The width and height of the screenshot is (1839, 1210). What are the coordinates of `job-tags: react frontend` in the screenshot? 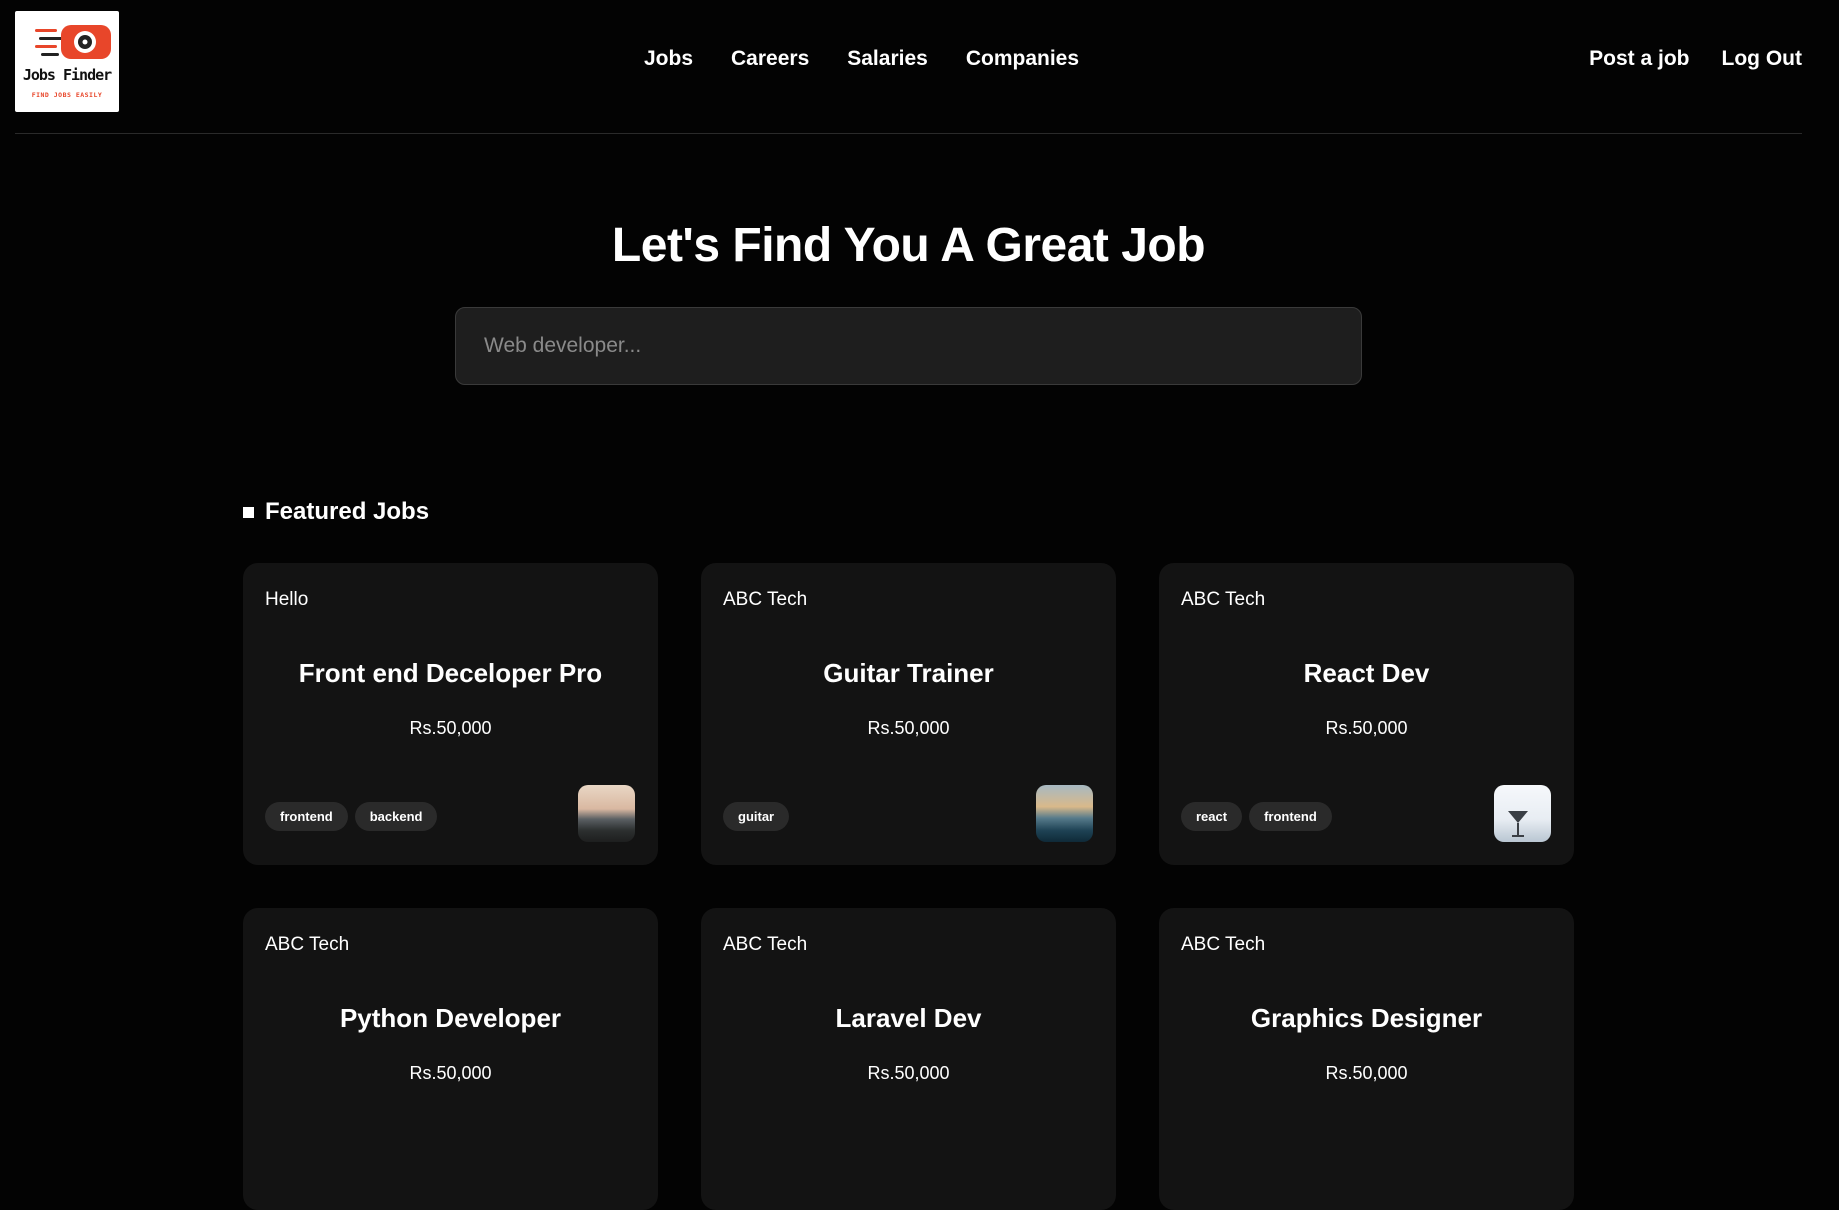 It's located at (1256, 816).